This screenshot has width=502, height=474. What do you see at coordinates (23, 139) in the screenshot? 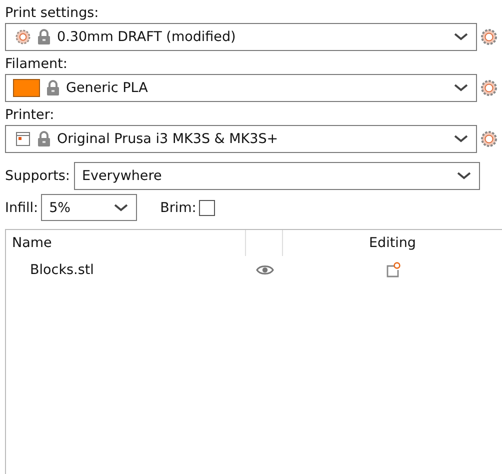
I see `printer-icon` at bounding box center [23, 139].